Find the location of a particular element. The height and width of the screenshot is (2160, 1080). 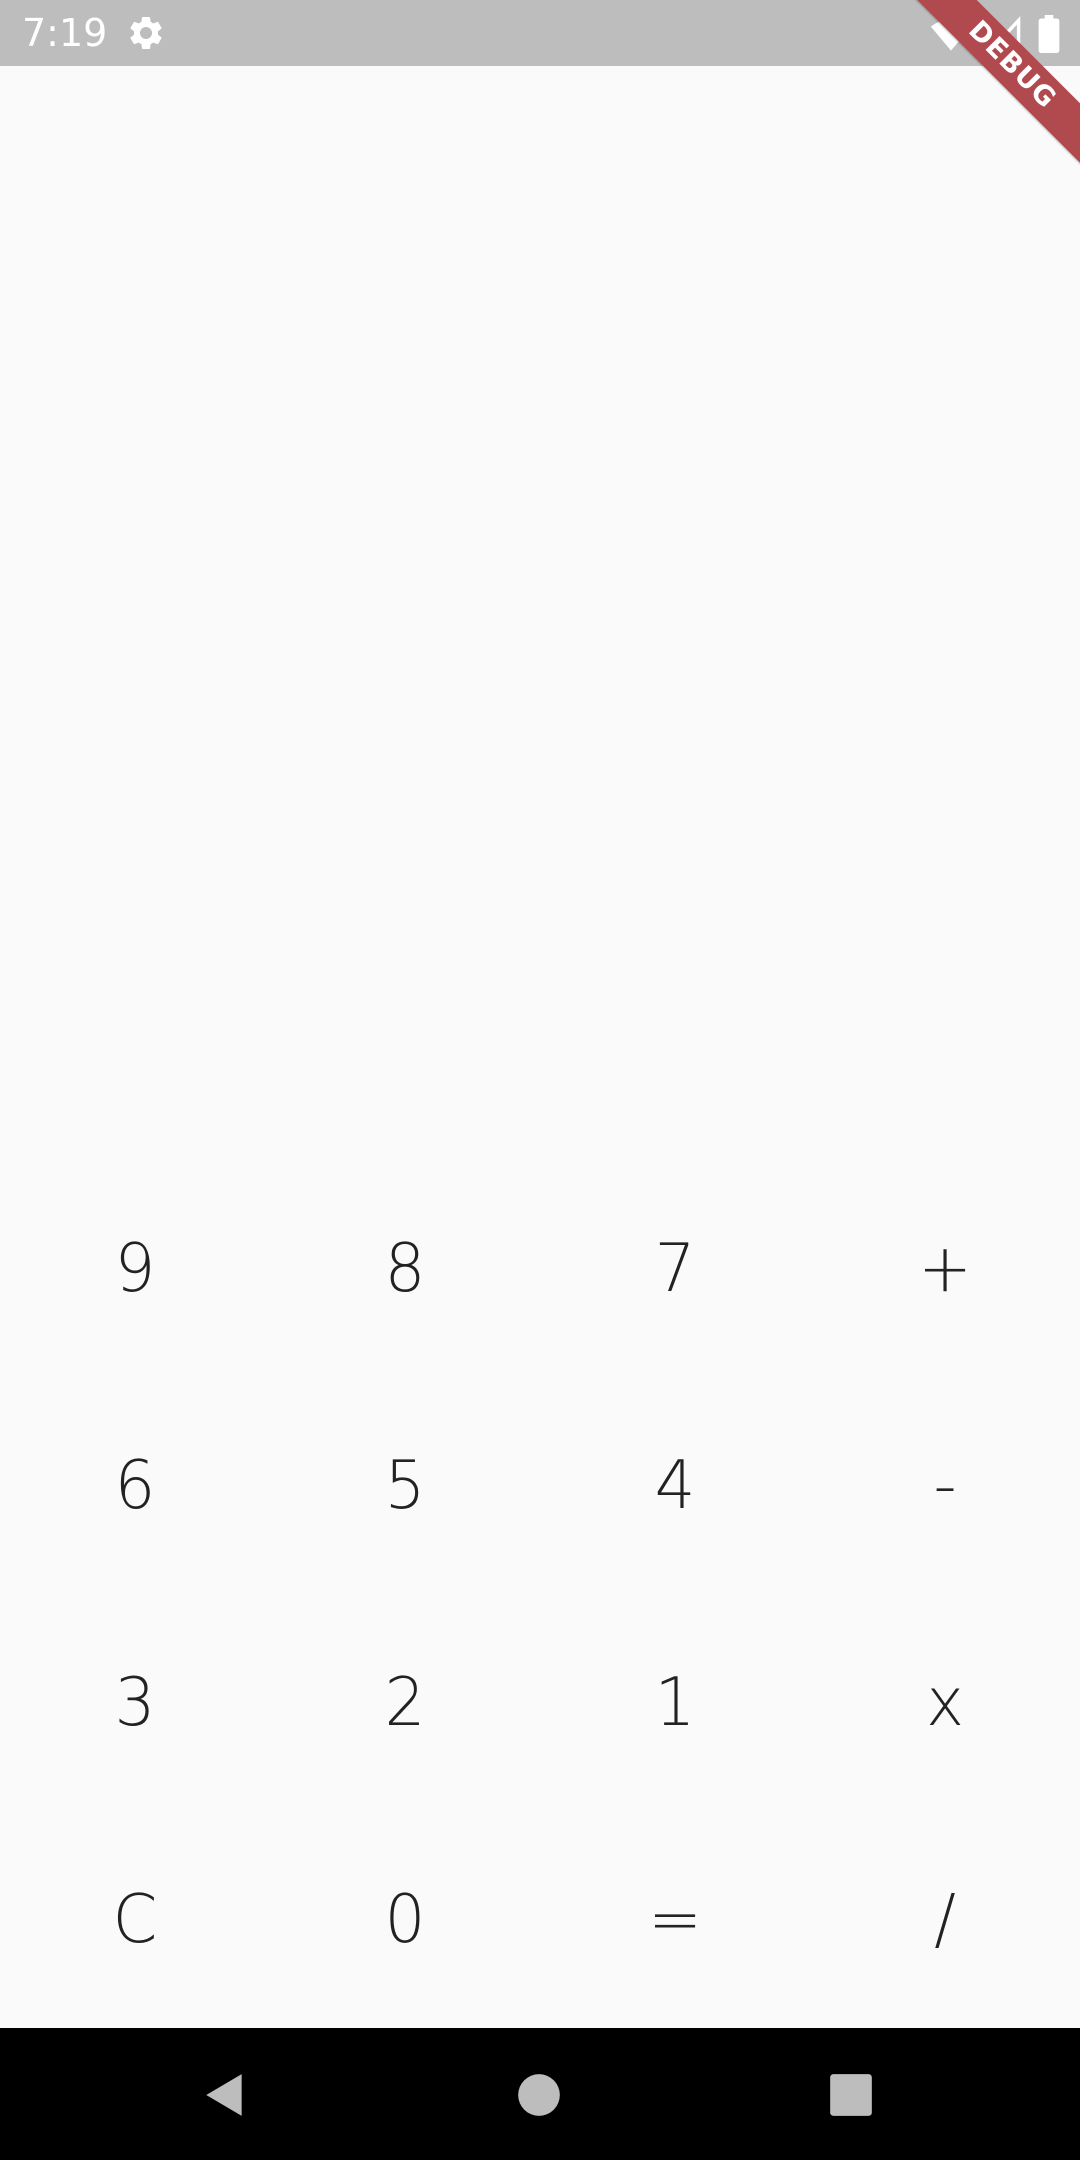

key-3: 3 is located at coordinates (135, 1702).